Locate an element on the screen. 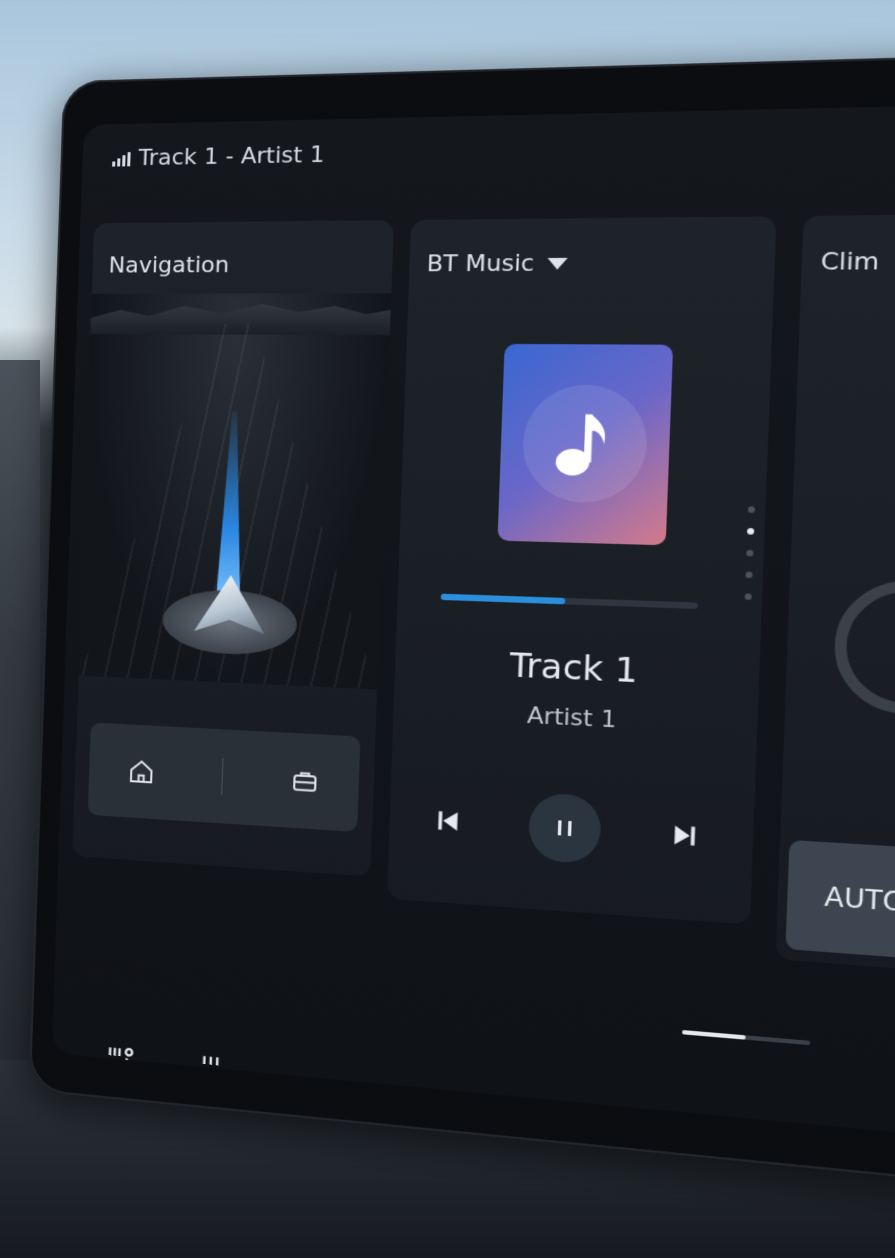 This screenshot has width=895, height=1258. climate-title: Clim is located at coordinates (850, 262).